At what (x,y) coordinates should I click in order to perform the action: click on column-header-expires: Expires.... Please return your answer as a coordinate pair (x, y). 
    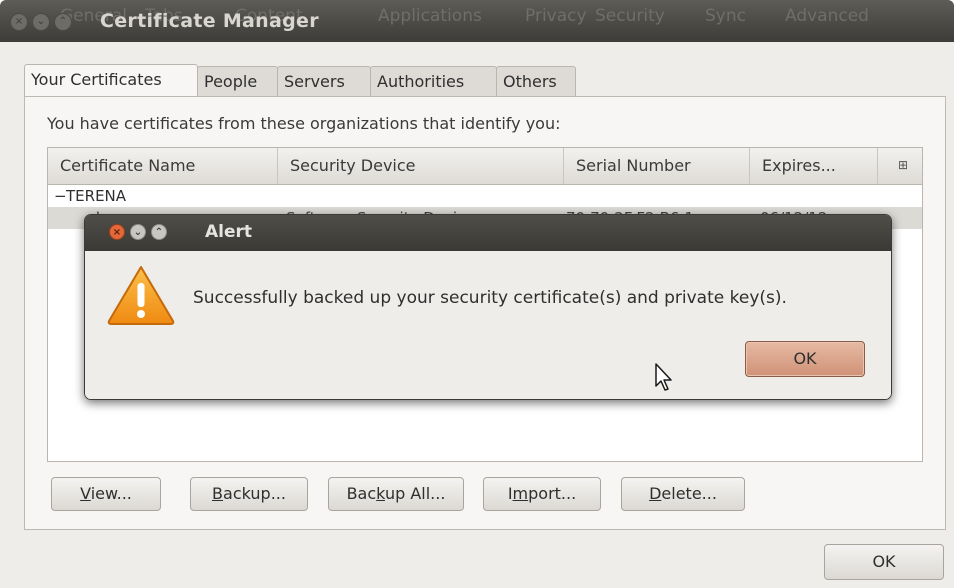
    Looking at the image, I should click on (814, 166).